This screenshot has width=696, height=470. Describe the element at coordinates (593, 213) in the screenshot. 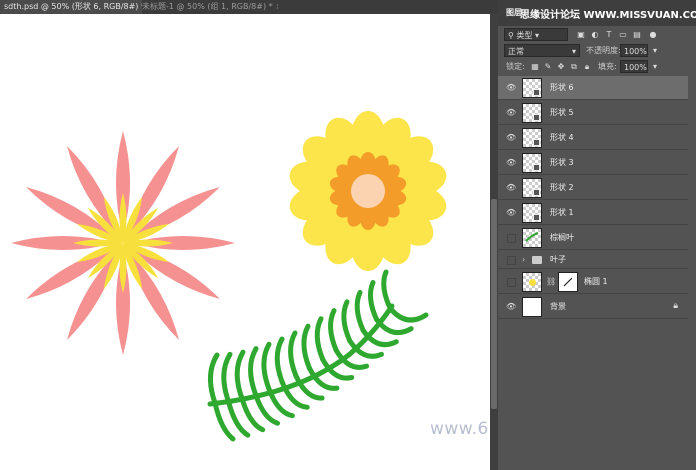

I see `layer-row: 👁︎ 形状 1` at that location.